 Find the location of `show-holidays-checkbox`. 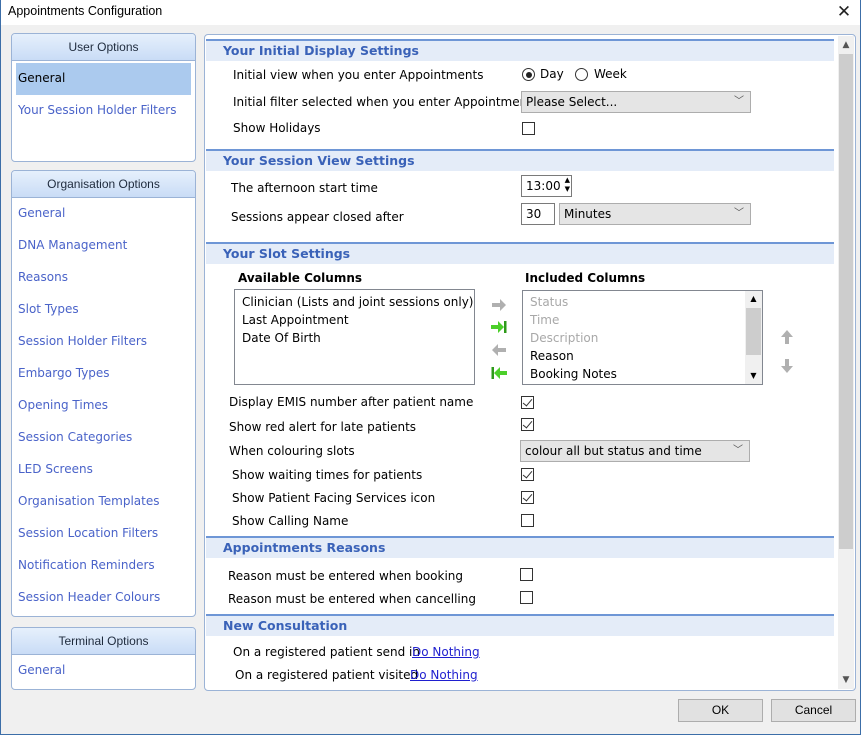

show-holidays-checkbox is located at coordinates (528, 128).